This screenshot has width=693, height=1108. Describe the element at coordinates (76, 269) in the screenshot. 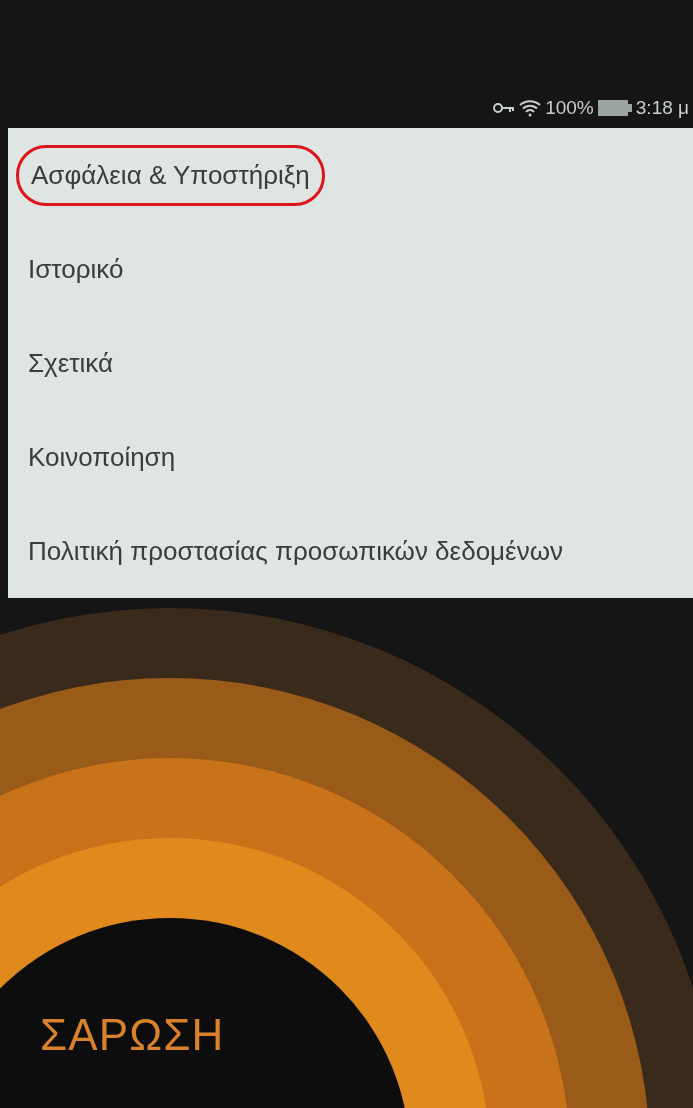

I see `menu-item: Ιστορικό` at that location.